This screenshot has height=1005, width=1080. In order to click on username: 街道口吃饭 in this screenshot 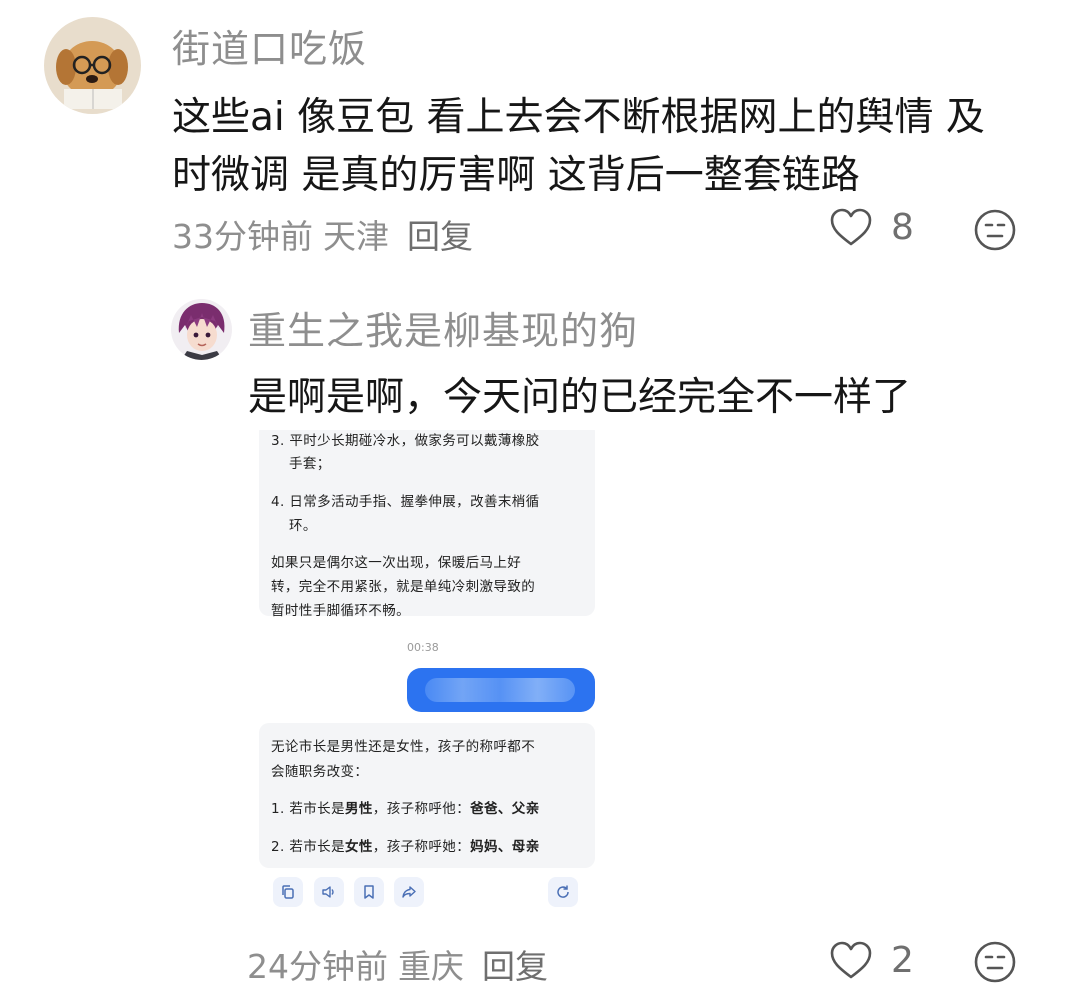, I will do `click(269, 45)`.